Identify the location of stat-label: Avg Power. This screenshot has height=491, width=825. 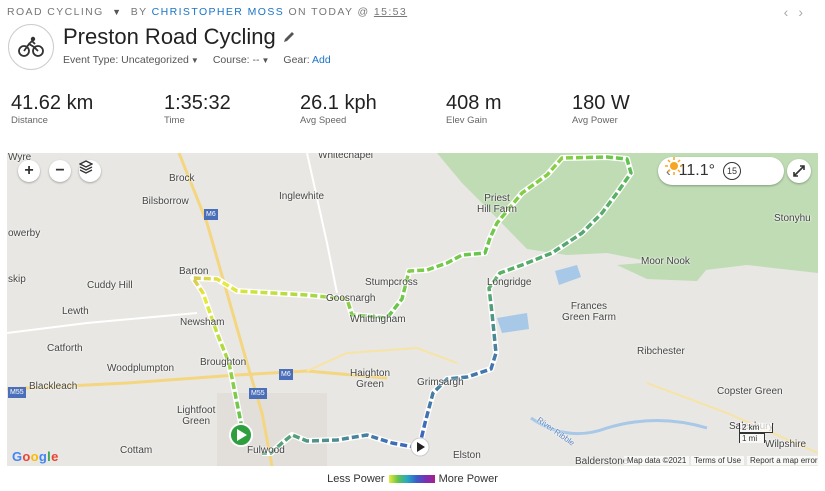
(595, 120).